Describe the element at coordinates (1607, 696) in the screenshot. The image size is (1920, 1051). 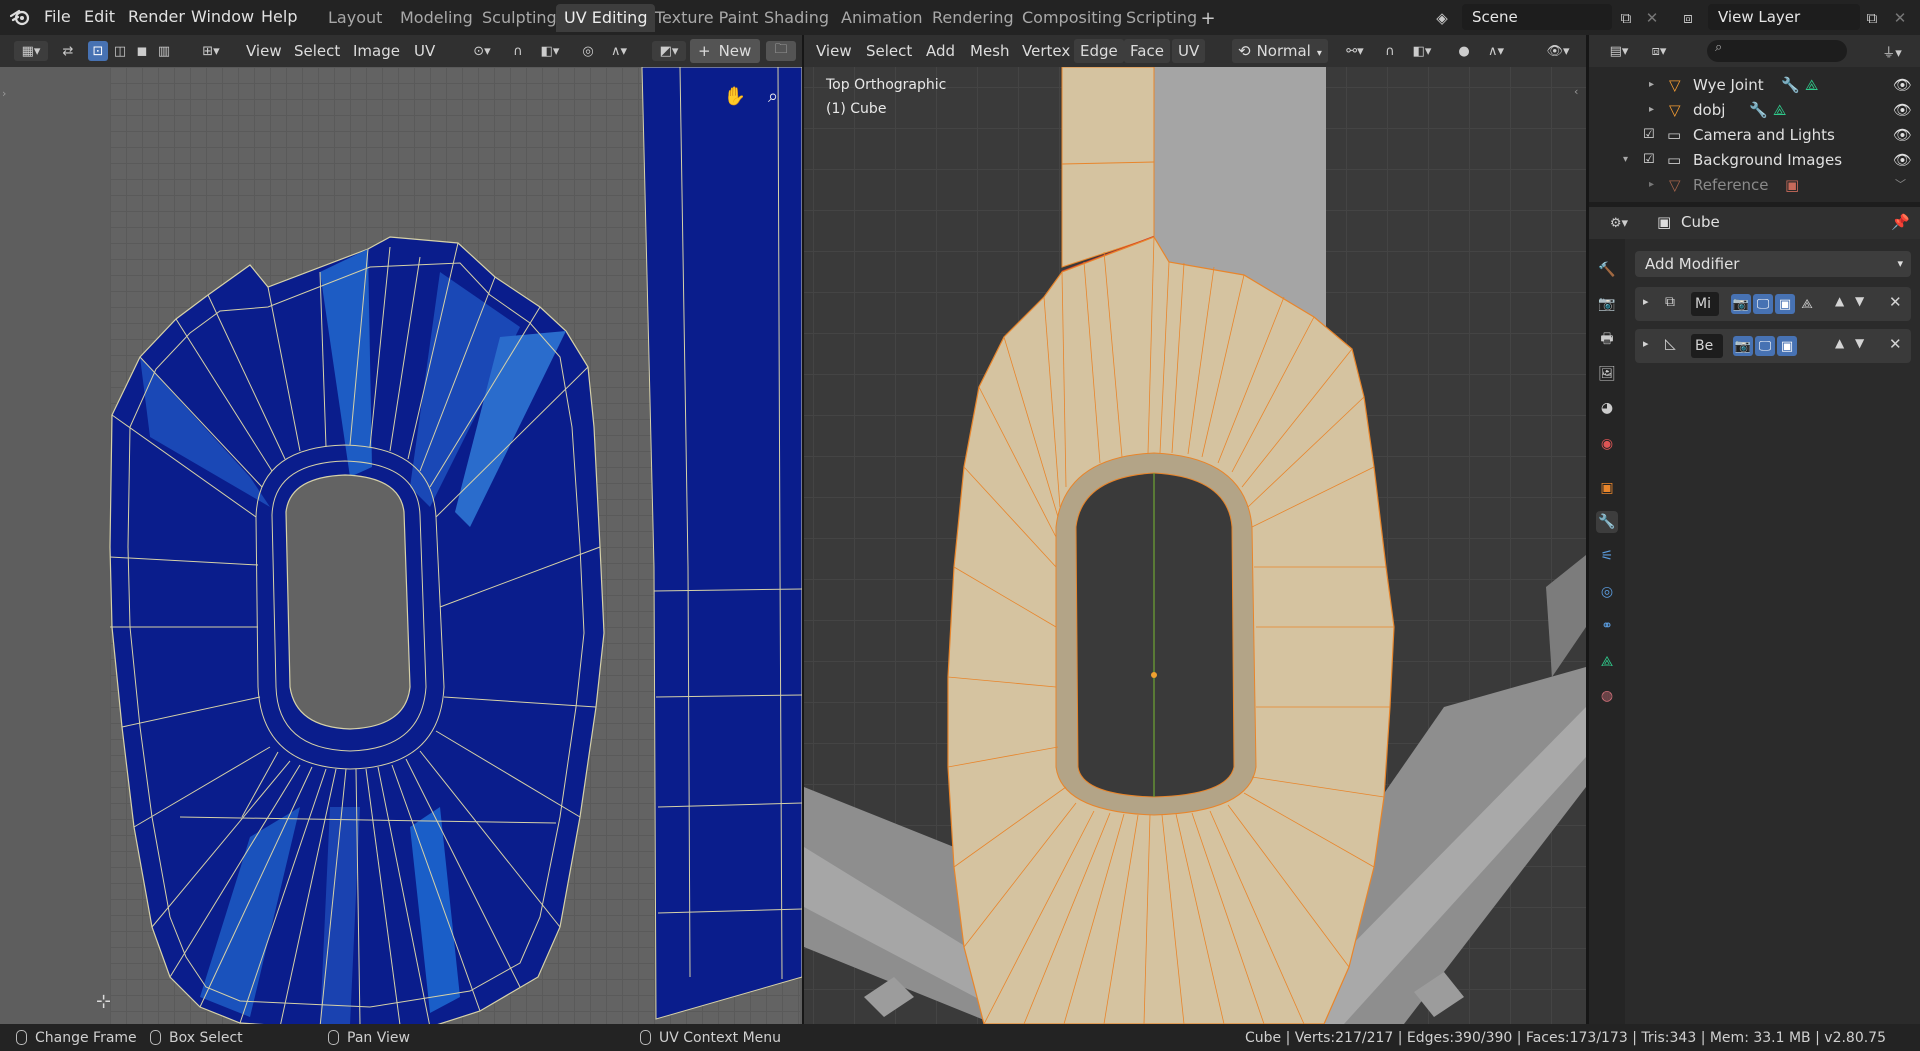
I see `material-tab-icon: ◍` at that location.